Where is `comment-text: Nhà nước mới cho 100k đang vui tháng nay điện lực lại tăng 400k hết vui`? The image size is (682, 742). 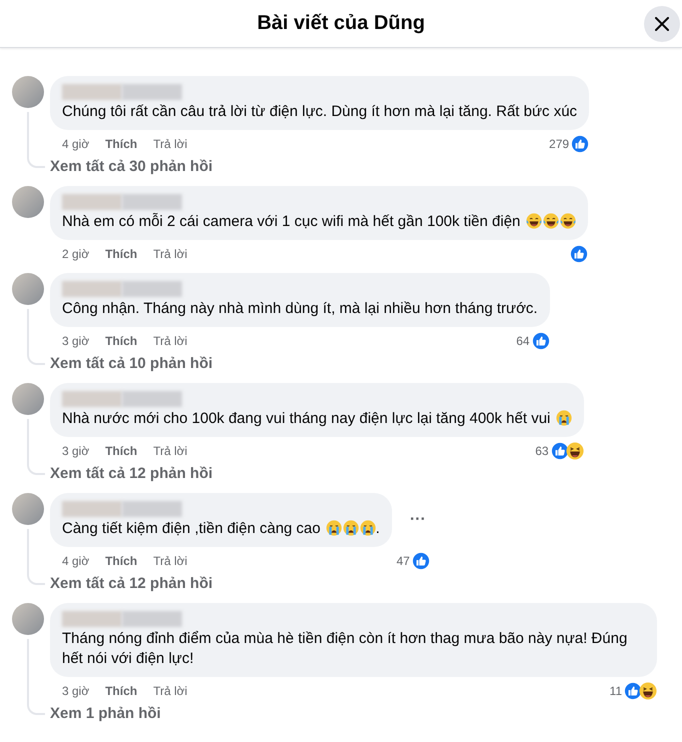 comment-text: Nhà nước mới cho 100k đang vui tháng nay điện lực lại tăng 400k hết vui is located at coordinates (317, 419).